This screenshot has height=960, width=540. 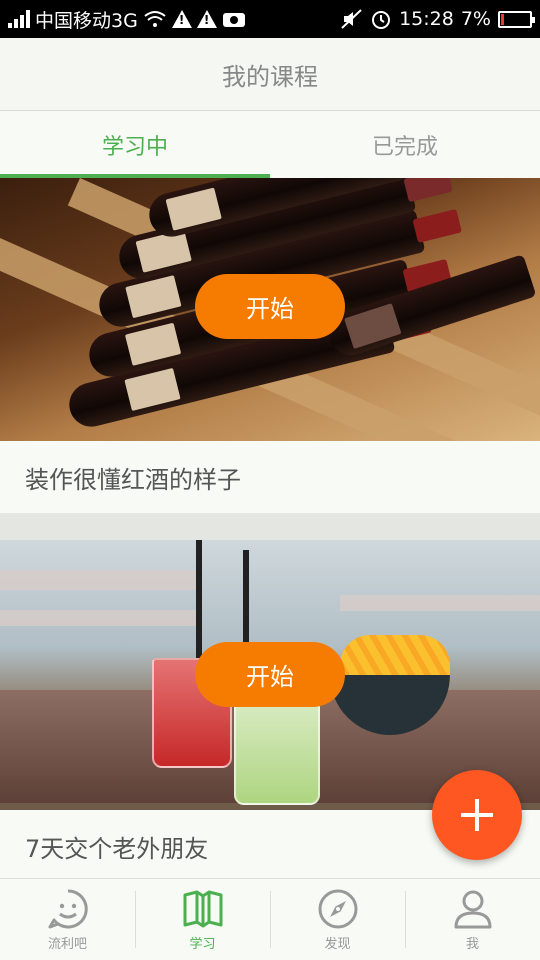 What do you see at coordinates (472, 944) in the screenshot?
I see `nav-label: 我` at bounding box center [472, 944].